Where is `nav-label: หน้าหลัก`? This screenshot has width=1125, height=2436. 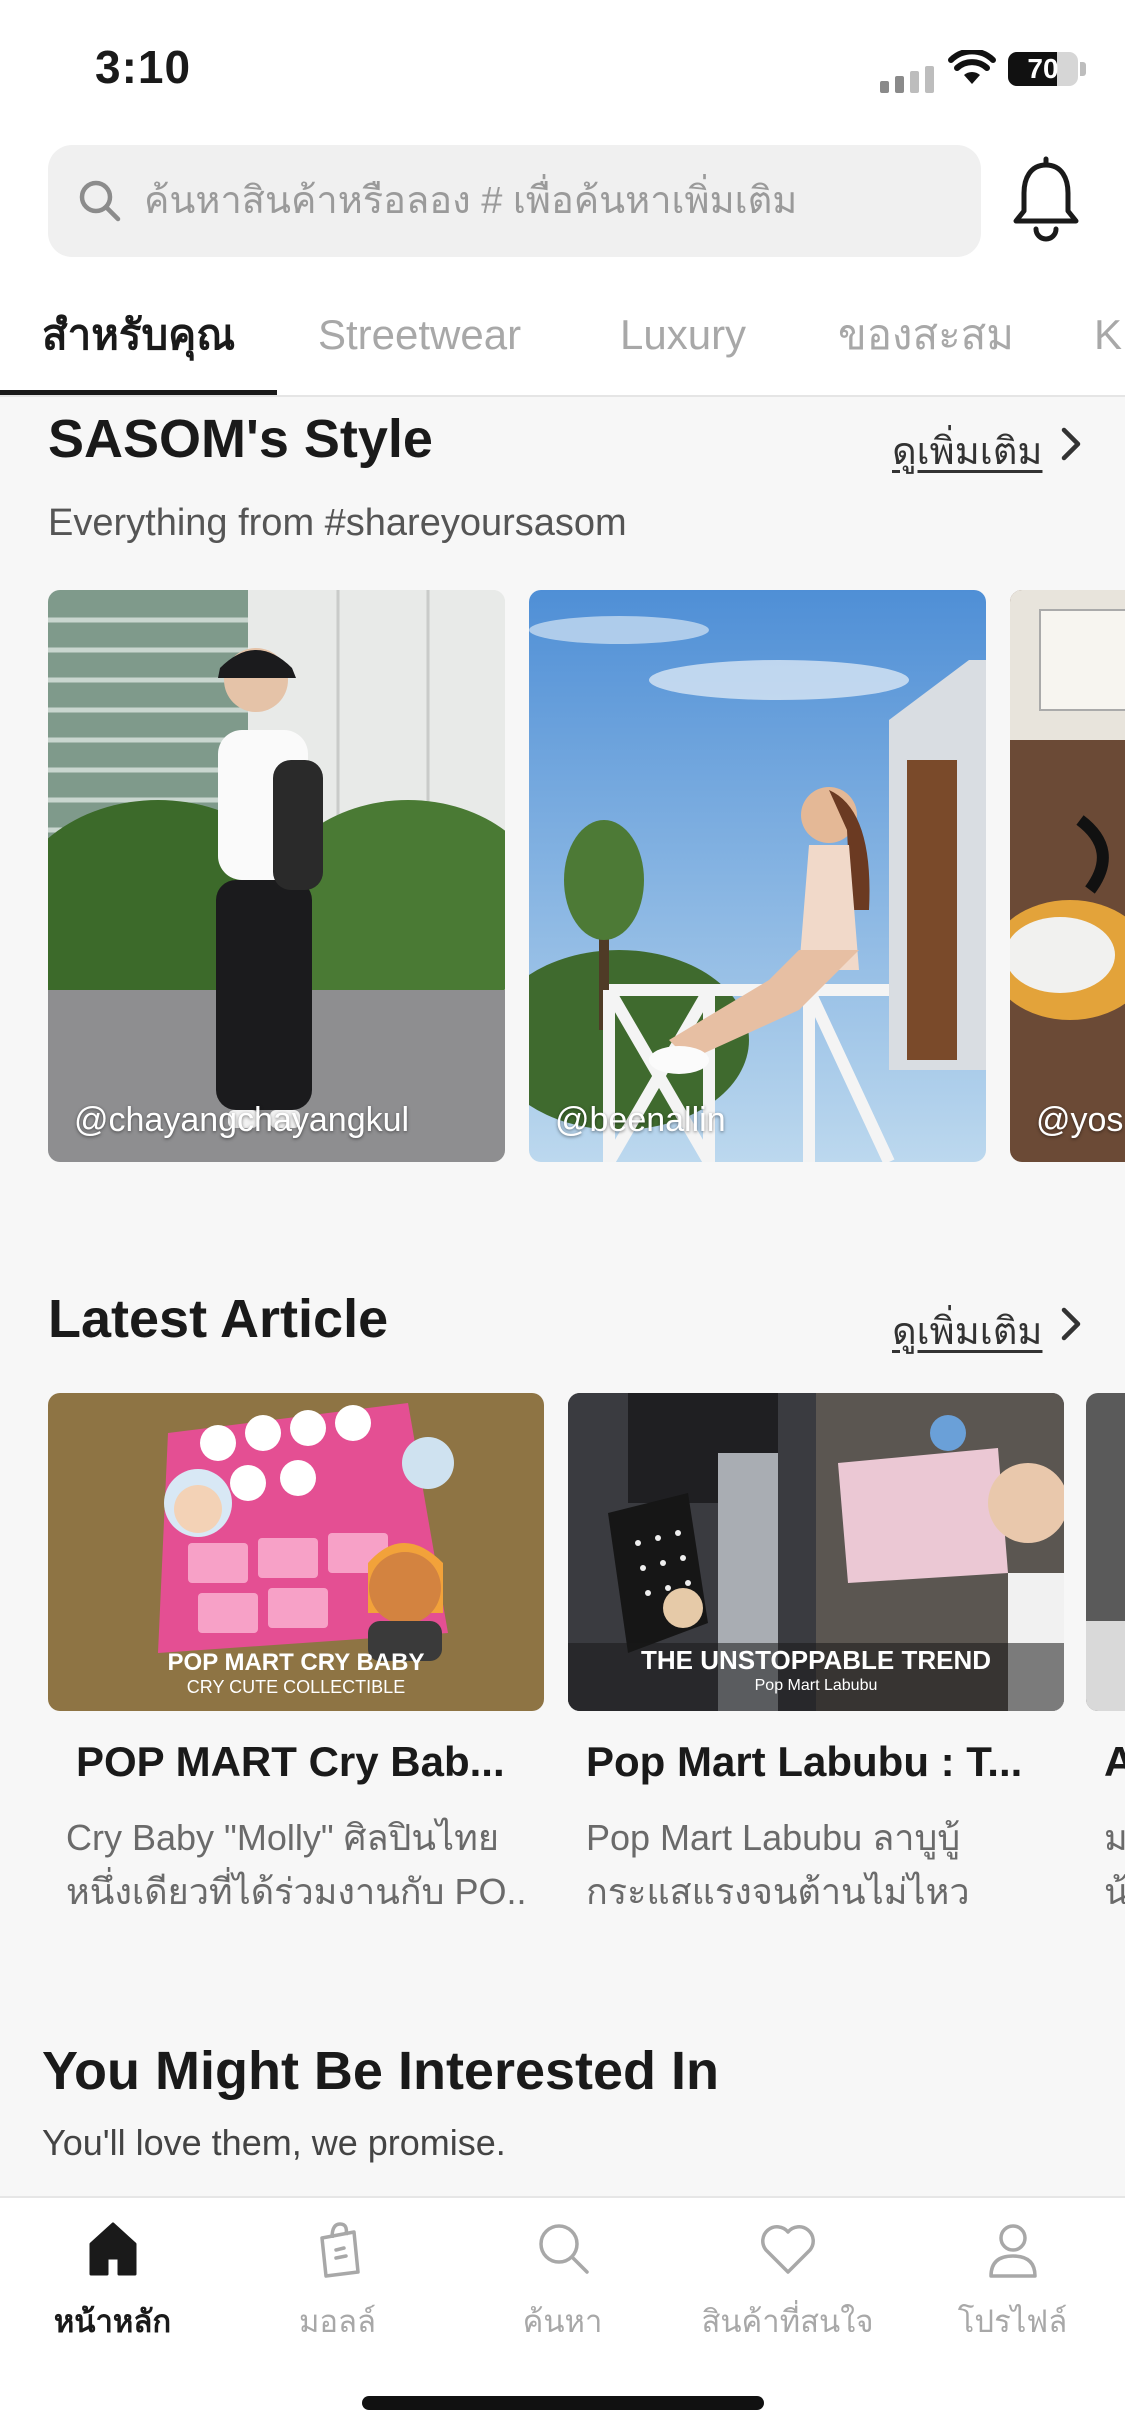 nav-label: หน้าหลัก is located at coordinates (112, 2321).